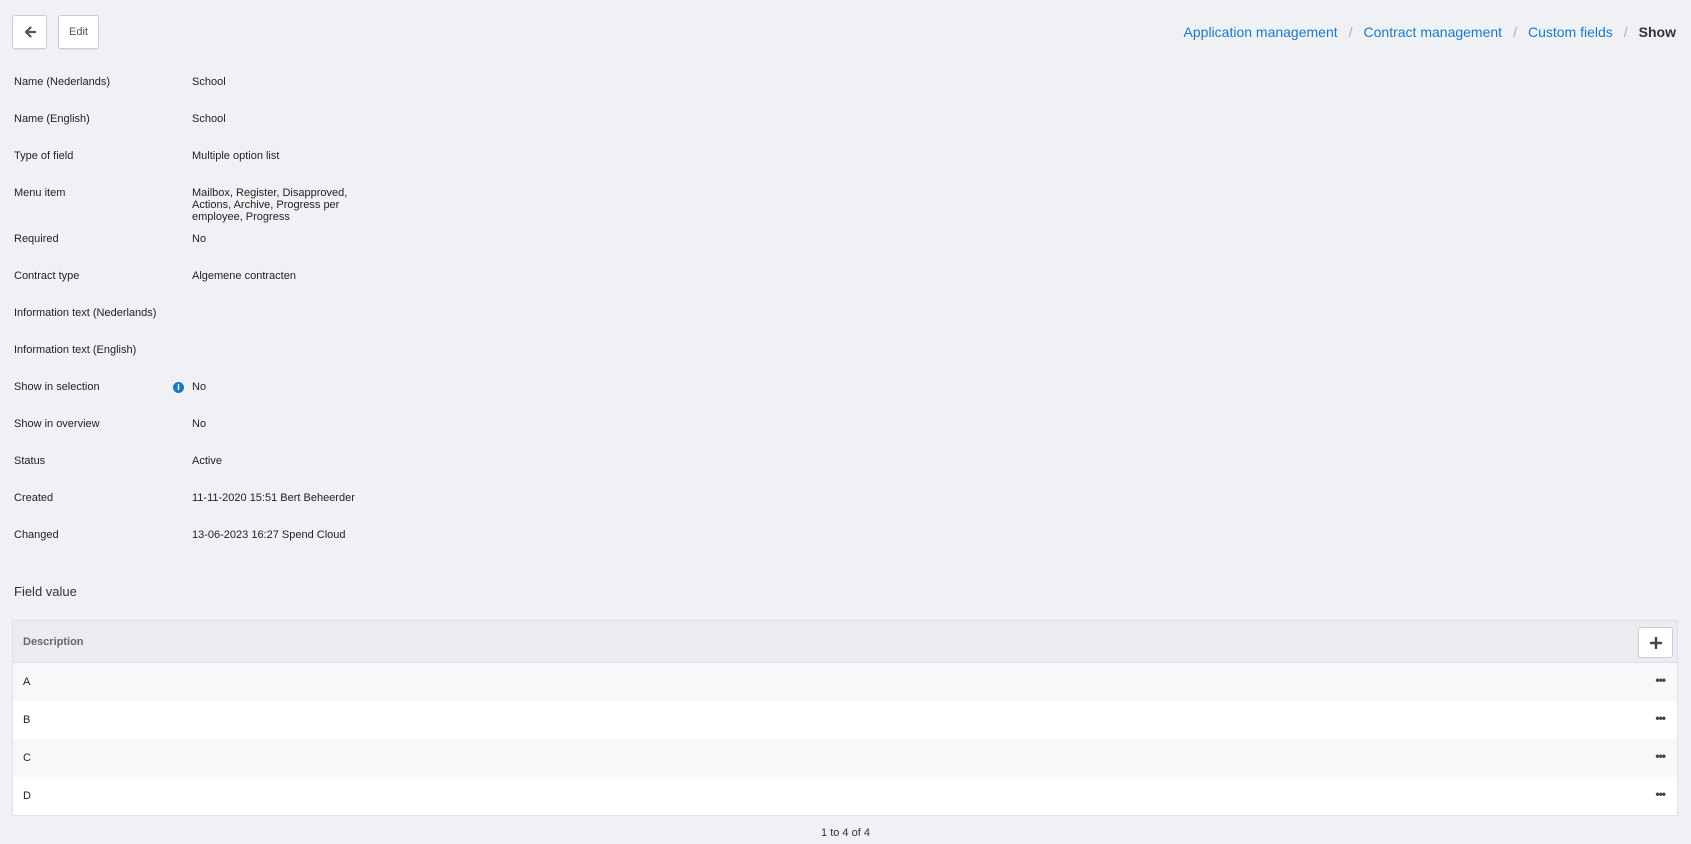 The width and height of the screenshot is (1691, 844). I want to click on breadcrumb-contract-management: Contract management, so click(1433, 32).